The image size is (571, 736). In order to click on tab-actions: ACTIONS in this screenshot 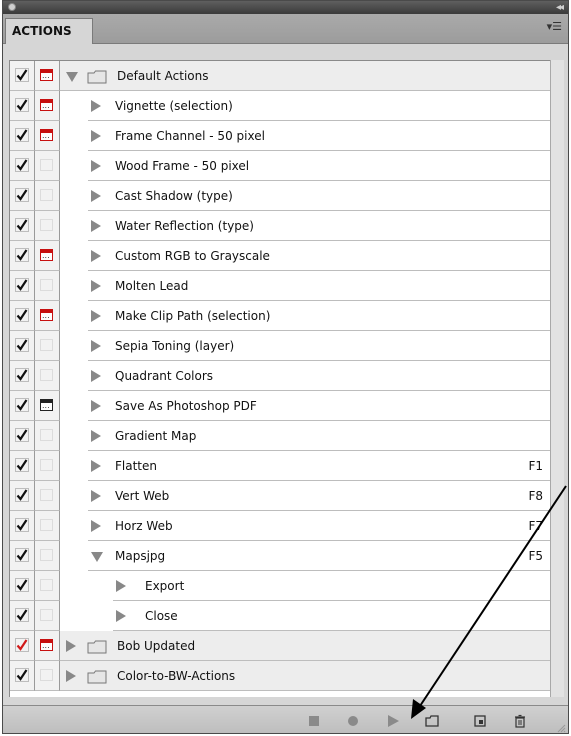, I will do `click(49, 31)`.